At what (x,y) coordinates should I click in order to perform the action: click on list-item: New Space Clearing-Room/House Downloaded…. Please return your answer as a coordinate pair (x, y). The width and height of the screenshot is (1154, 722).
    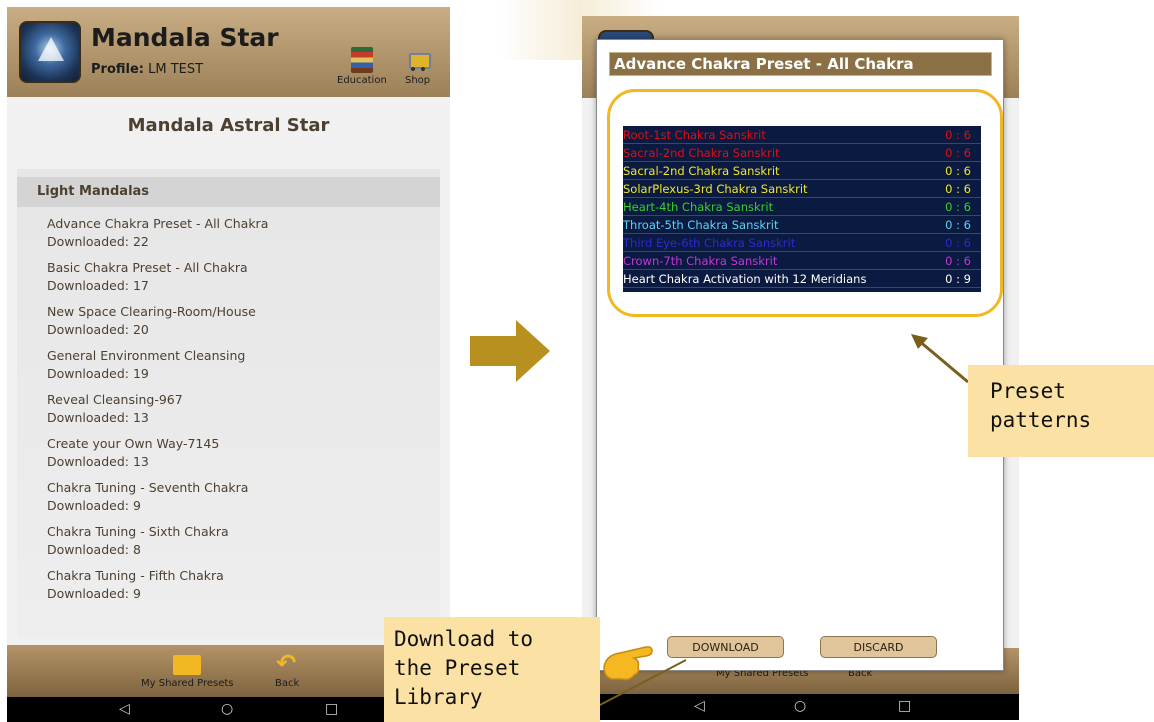
    Looking at the image, I should click on (232, 321).